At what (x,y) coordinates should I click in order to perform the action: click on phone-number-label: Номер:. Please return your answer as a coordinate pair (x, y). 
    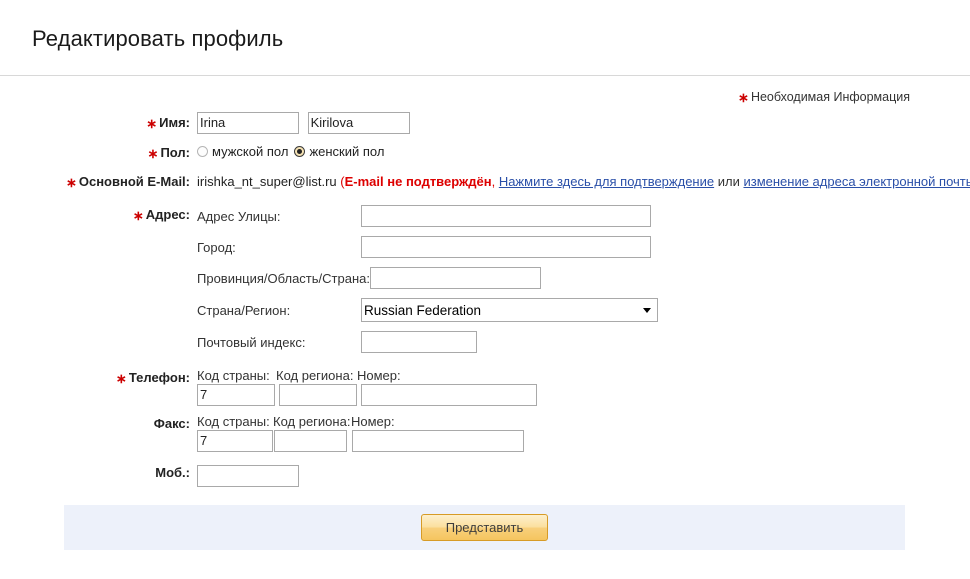
    Looking at the image, I should click on (379, 375).